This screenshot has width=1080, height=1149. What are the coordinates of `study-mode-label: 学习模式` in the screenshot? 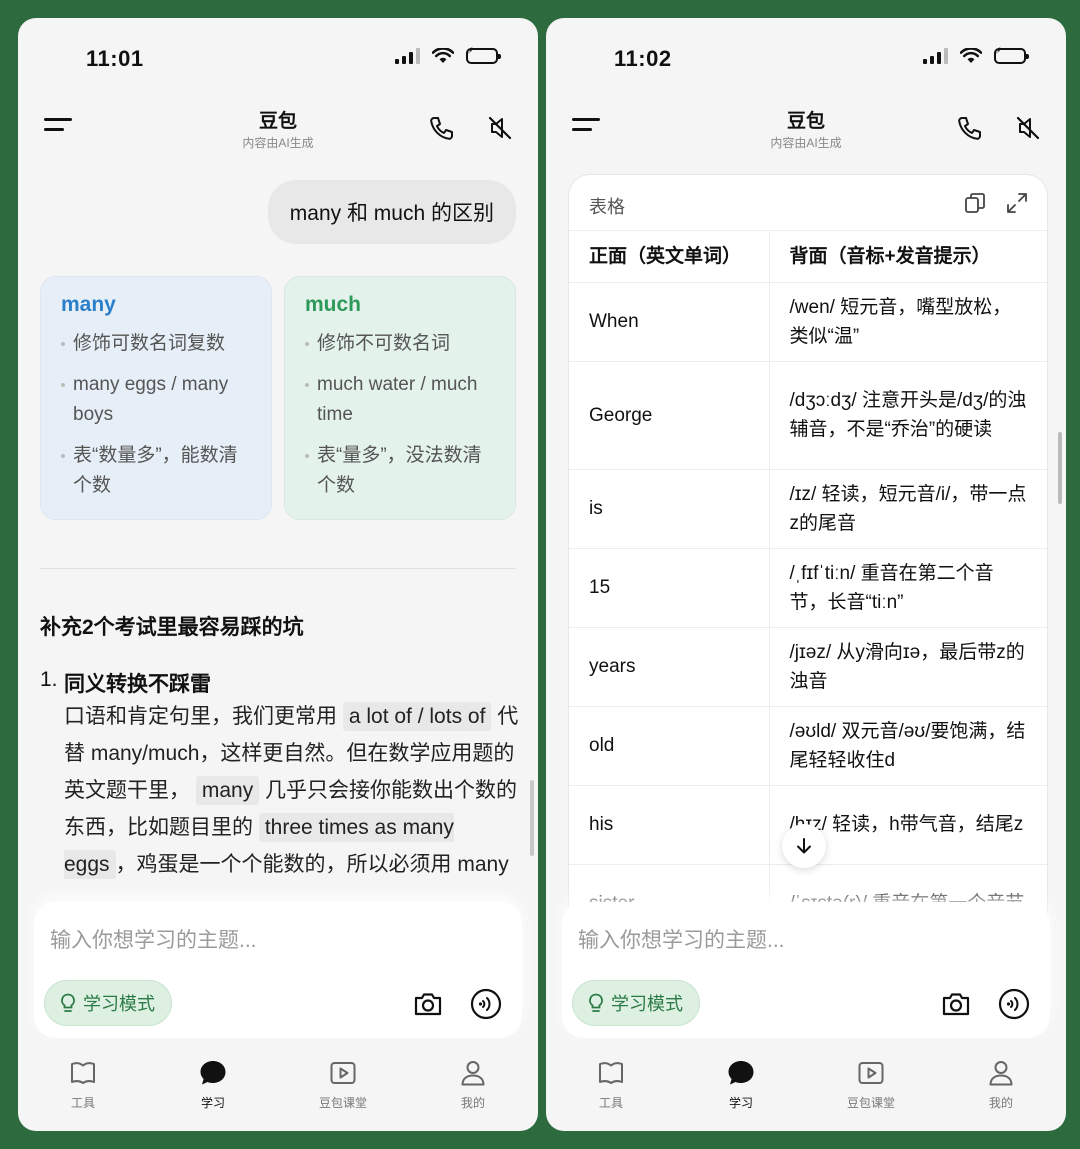 It's located at (647, 1004).